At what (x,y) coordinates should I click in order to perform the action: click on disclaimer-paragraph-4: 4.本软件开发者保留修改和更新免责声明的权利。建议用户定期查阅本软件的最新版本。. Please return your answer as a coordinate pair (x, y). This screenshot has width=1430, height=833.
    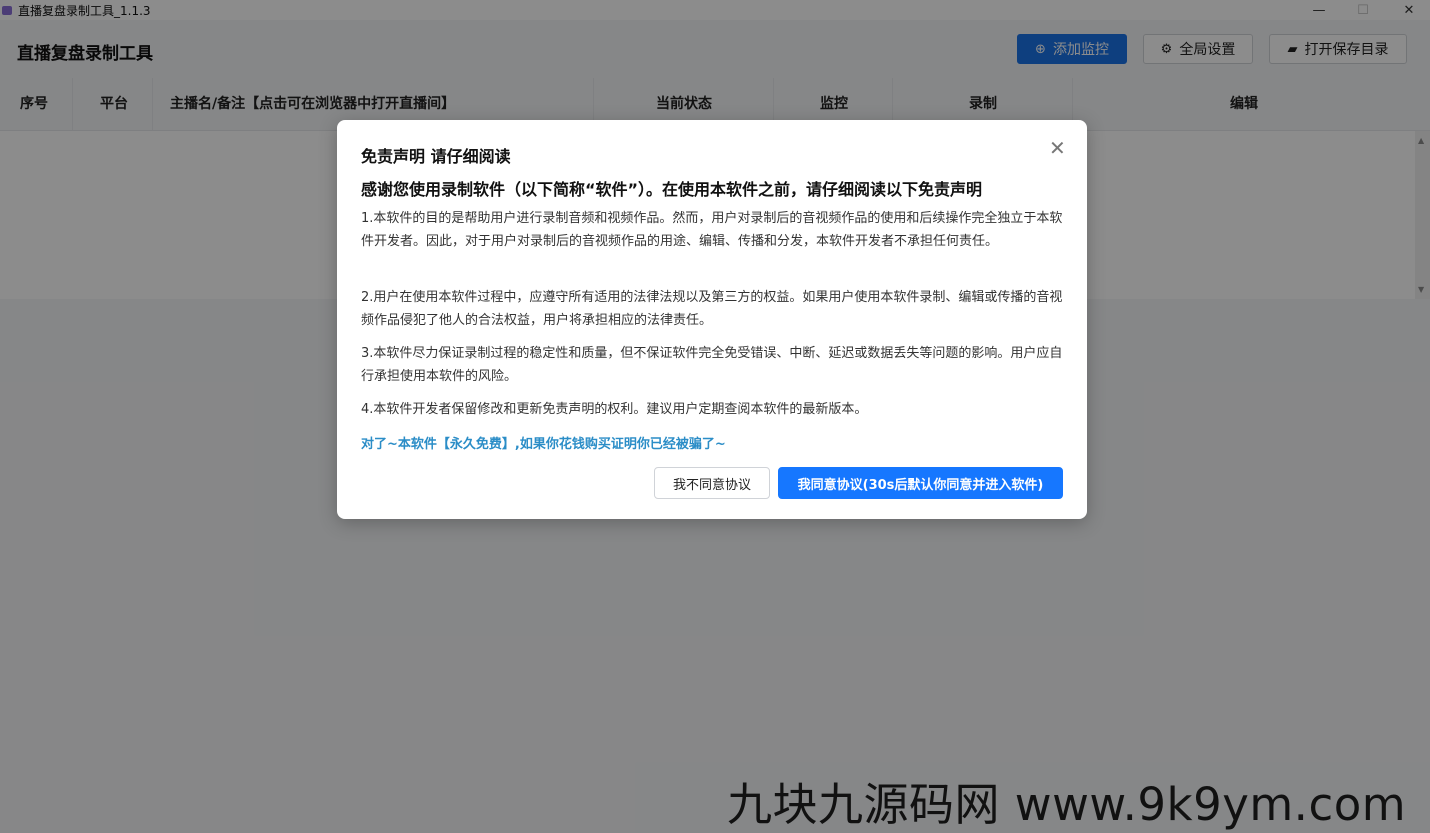
    Looking at the image, I should click on (614, 409).